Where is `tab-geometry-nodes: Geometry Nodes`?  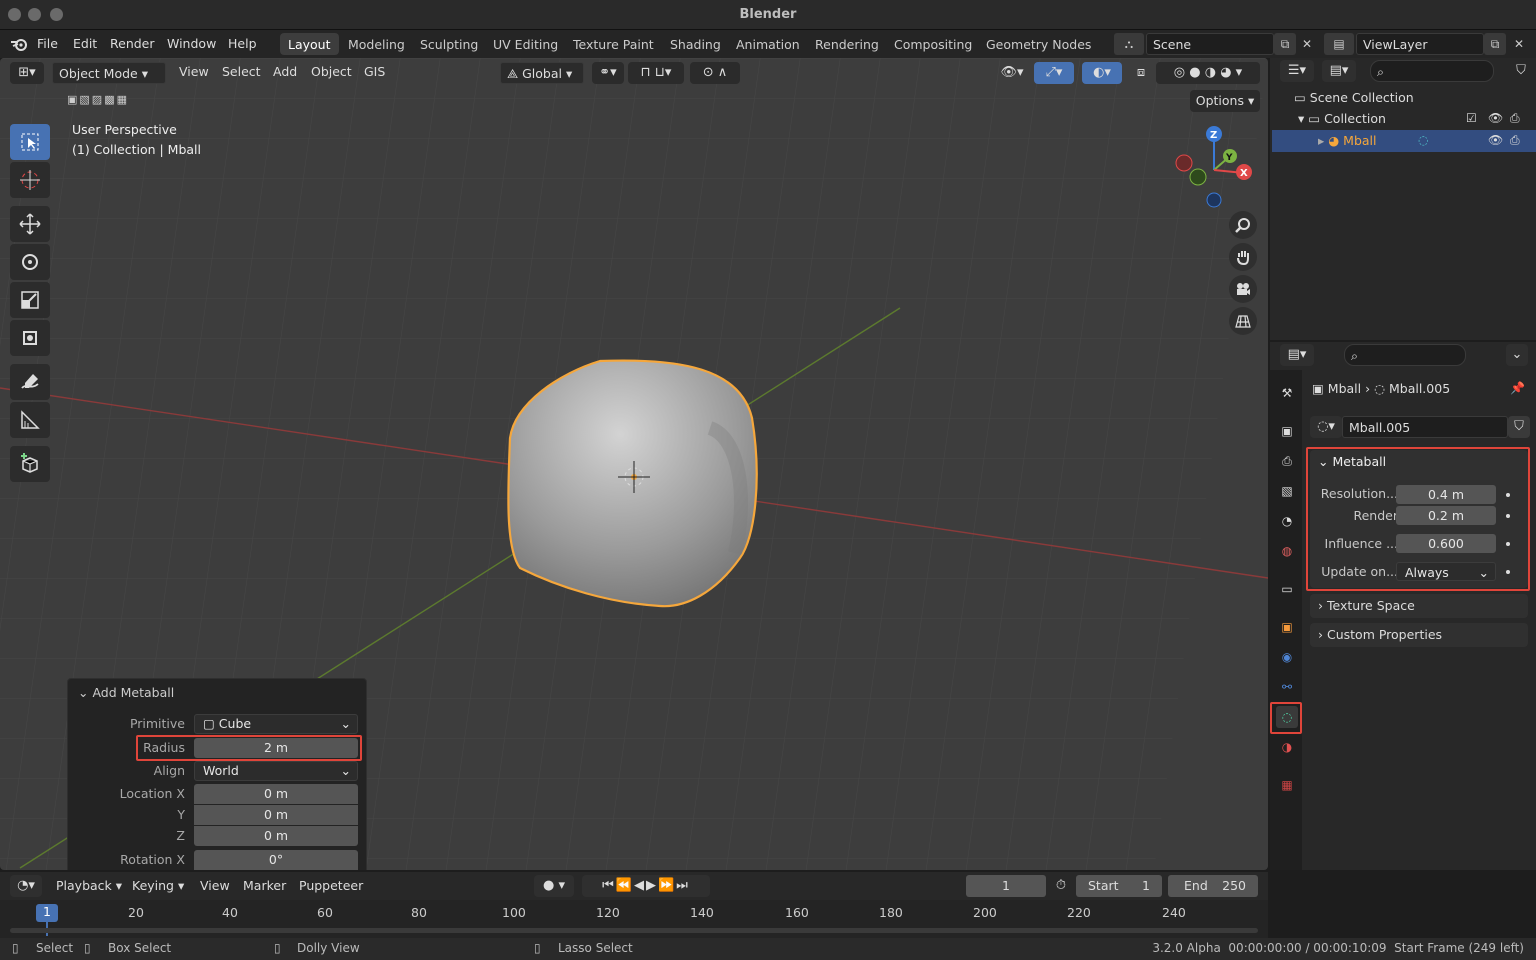
tab-geometry-nodes: Geometry Nodes is located at coordinates (1038, 44).